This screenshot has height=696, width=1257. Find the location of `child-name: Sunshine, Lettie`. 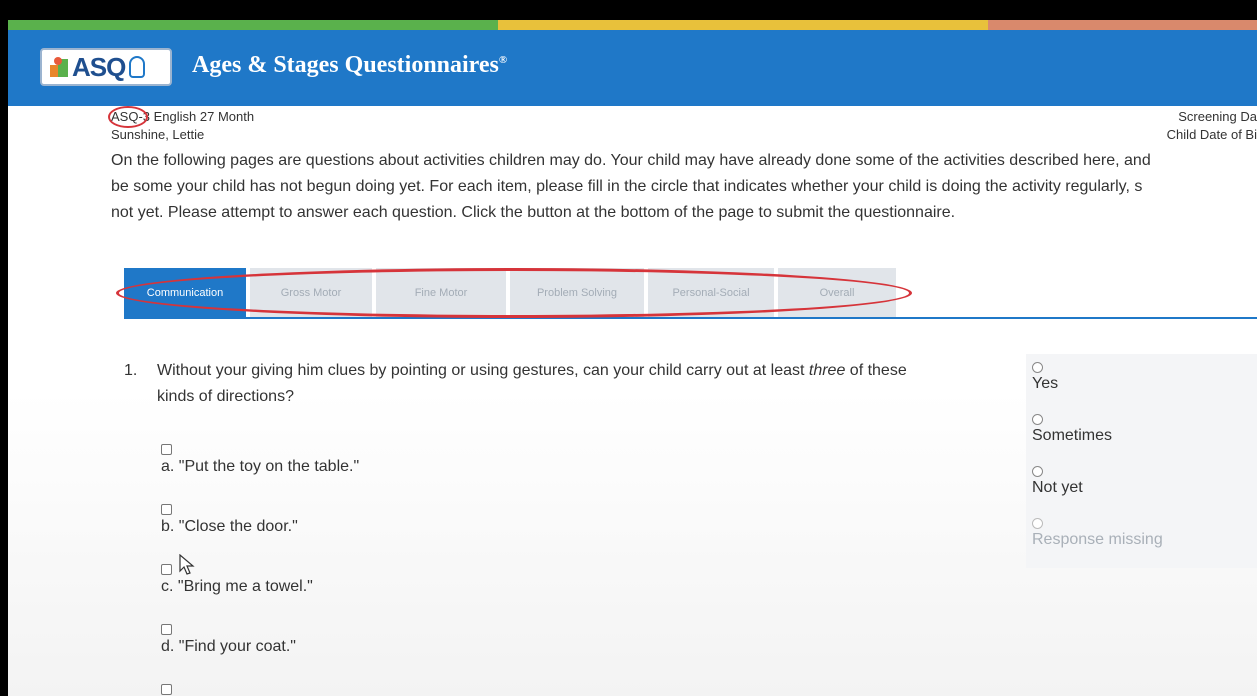

child-name: Sunshine, Lettie is located at coordinates (158, 134).